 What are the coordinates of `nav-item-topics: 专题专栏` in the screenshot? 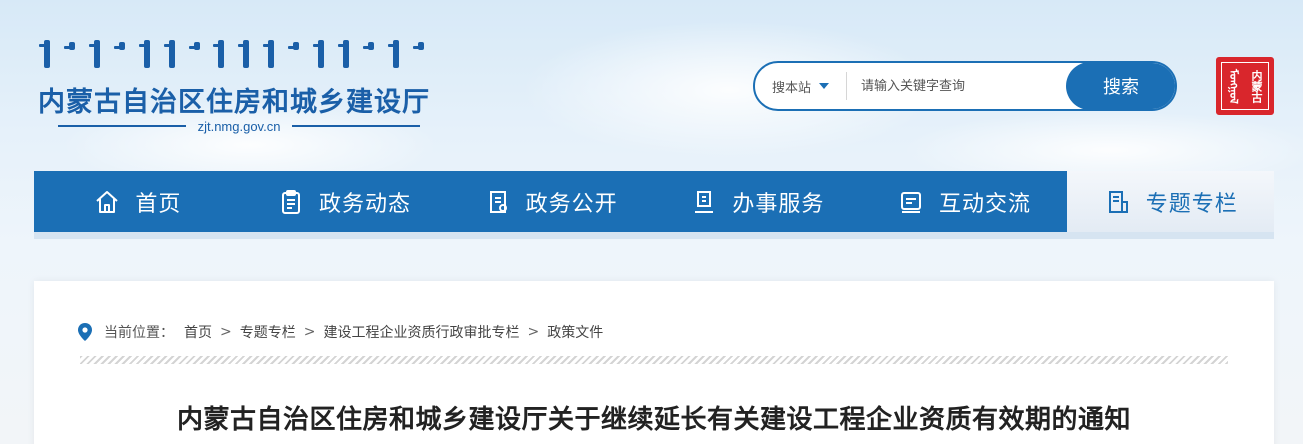 It's located at (1171, 201).